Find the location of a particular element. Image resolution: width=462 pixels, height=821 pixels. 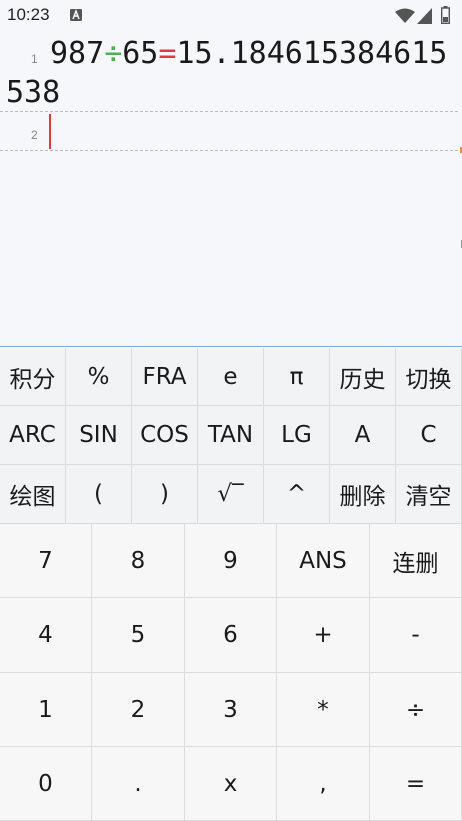

text-cursor is located at coordinates (50, 131).